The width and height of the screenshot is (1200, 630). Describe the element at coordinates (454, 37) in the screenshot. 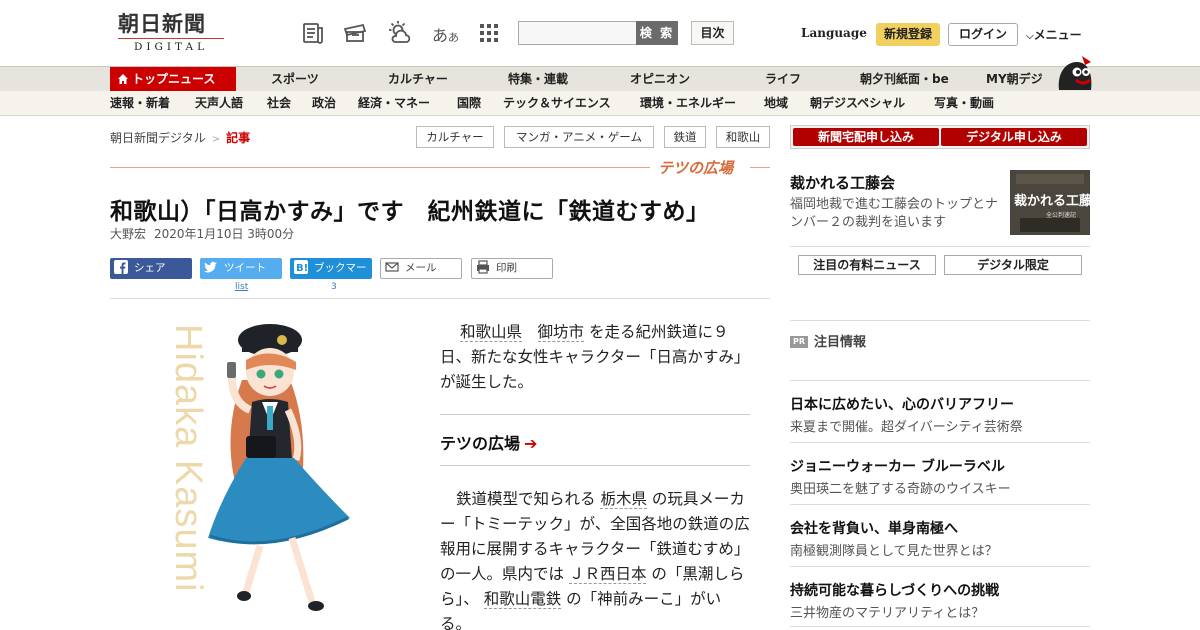

I see `font-size-small: あ` at that location.